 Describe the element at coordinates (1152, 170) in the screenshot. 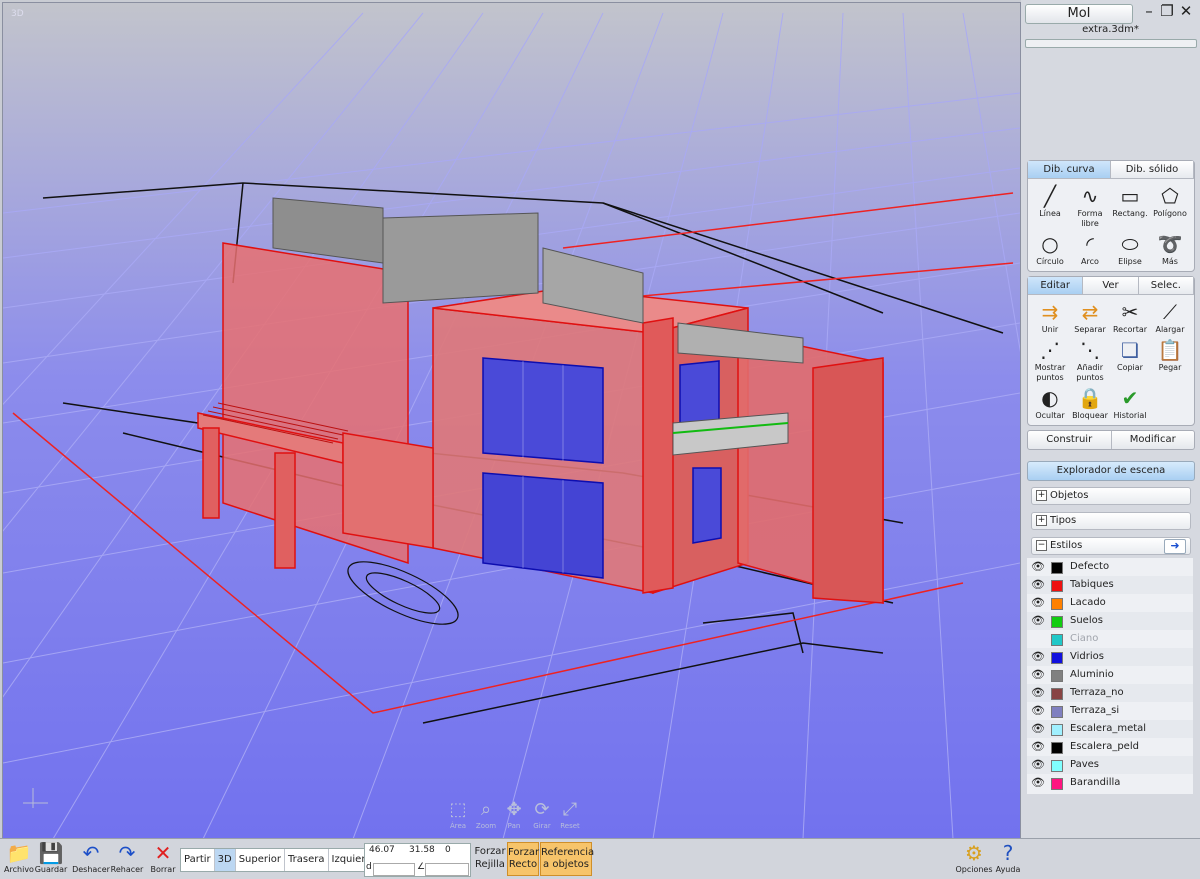

I see `tab-draw-solid: Dib. sólido` at that location.